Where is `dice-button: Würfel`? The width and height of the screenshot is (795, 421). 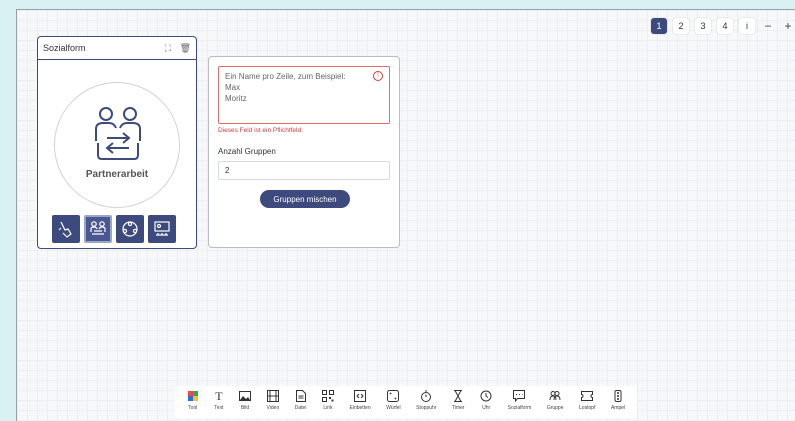 dice-button: Würfel is located at coordinates (393, 400).